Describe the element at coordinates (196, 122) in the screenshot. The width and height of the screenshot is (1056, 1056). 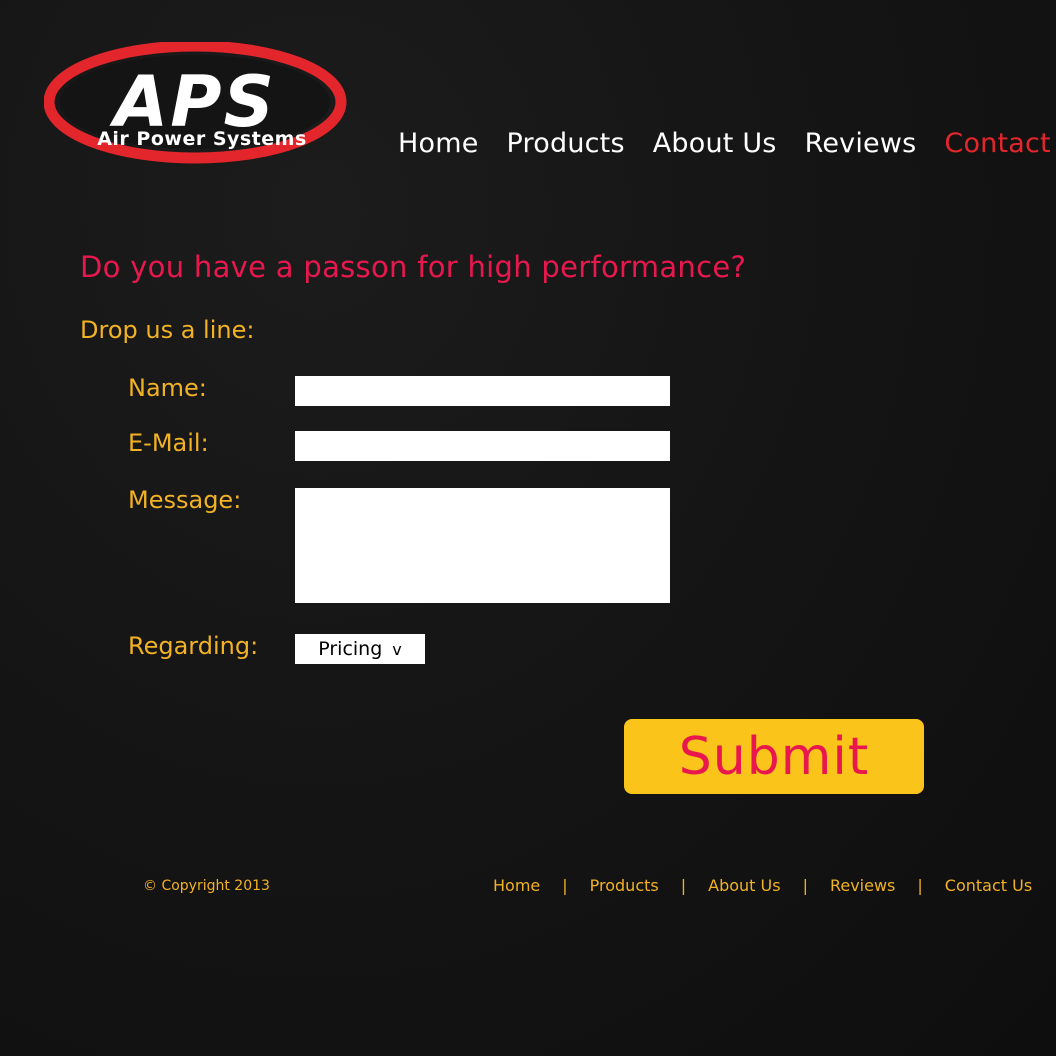
I see `aps-logo: APS` at that location.